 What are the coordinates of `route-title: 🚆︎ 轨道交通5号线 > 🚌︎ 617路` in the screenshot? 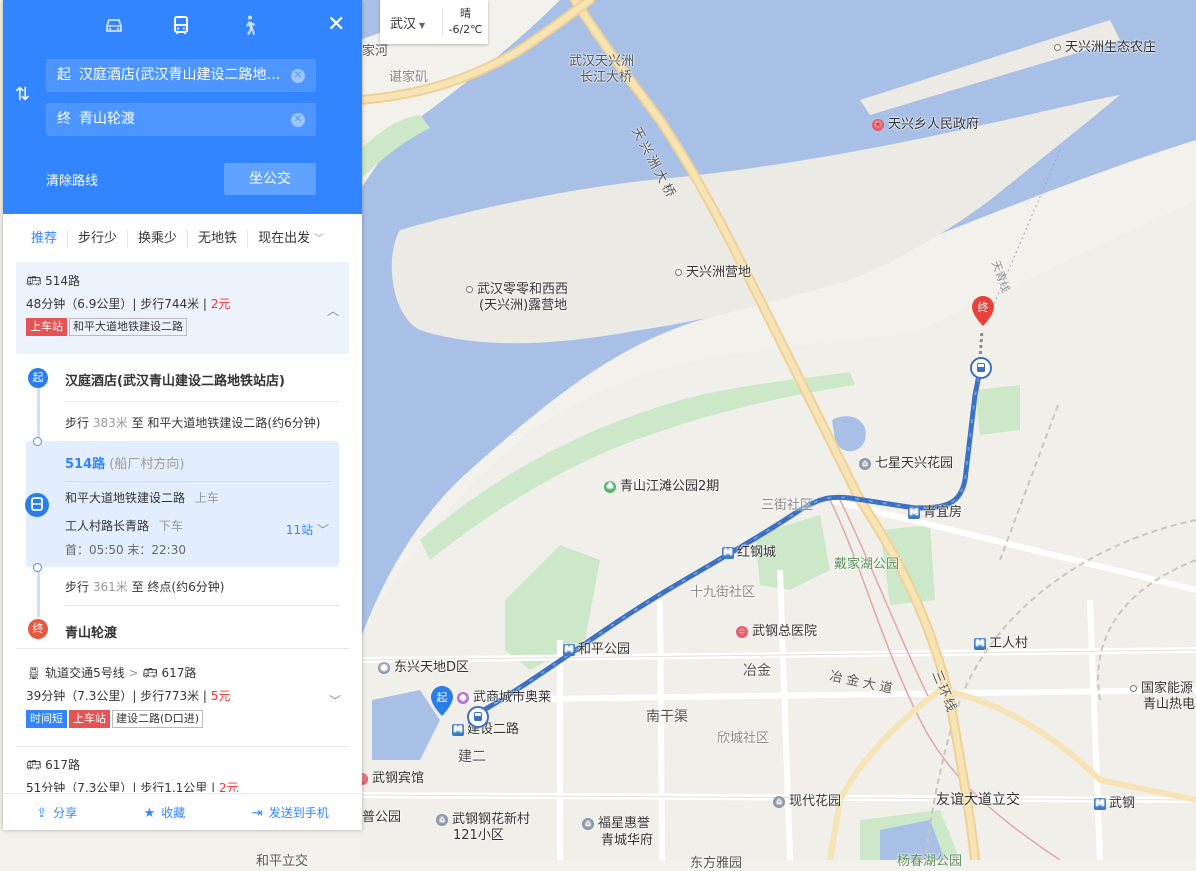 It's located at (111, 673).